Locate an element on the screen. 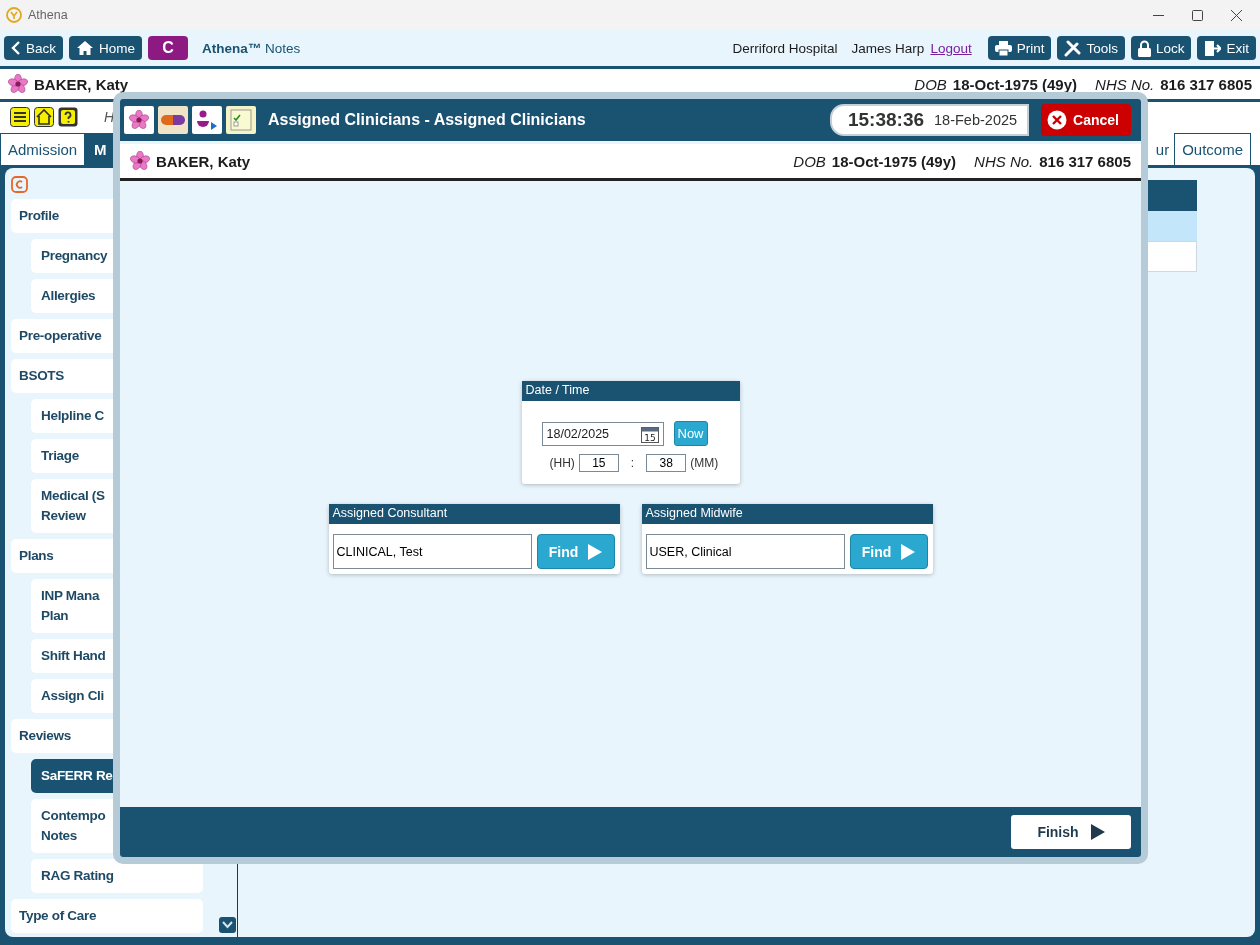 Image resolution: width=1260 pixels, height=945 pixels. hour-label: (HH) is located at coordinates (562, 463).